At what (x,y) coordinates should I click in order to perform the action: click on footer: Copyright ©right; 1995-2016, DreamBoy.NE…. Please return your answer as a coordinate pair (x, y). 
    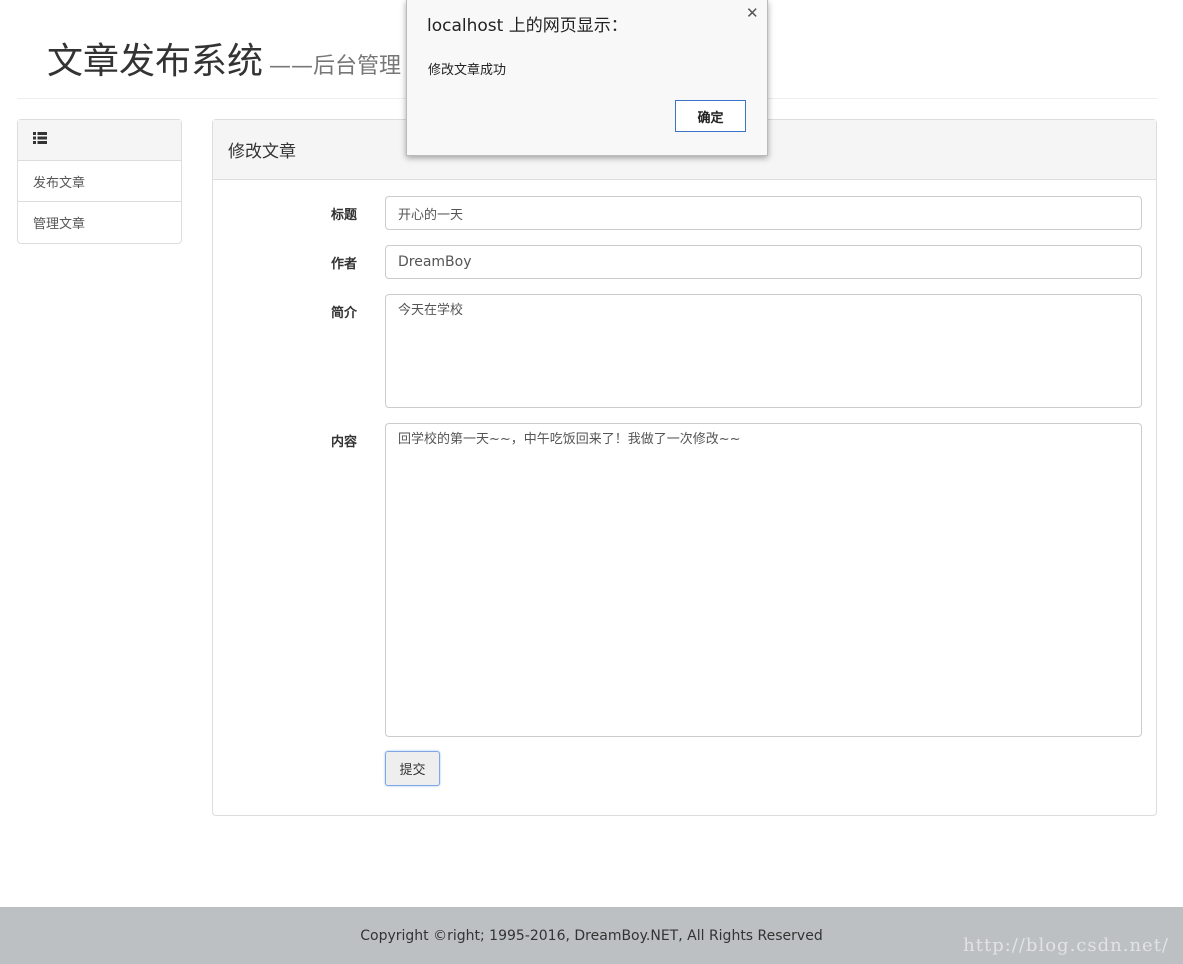
    Looking at the image, I should click on (591, 935).